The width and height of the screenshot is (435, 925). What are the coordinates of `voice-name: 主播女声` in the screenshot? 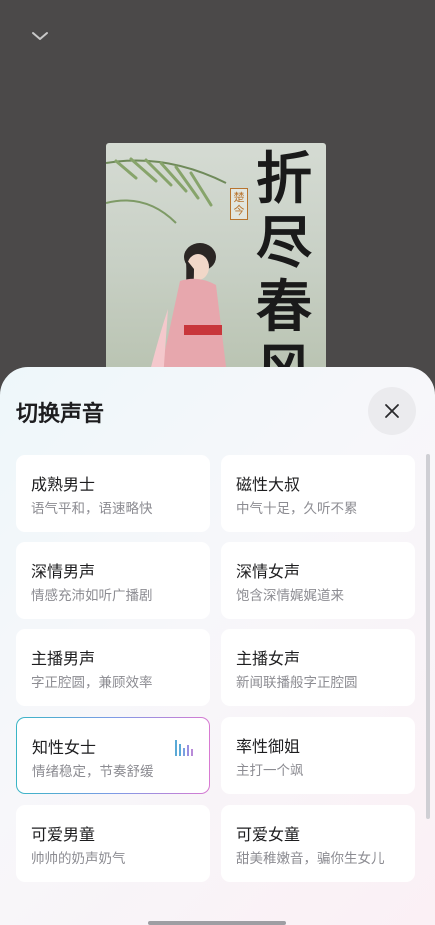 It's located at (268, 658).